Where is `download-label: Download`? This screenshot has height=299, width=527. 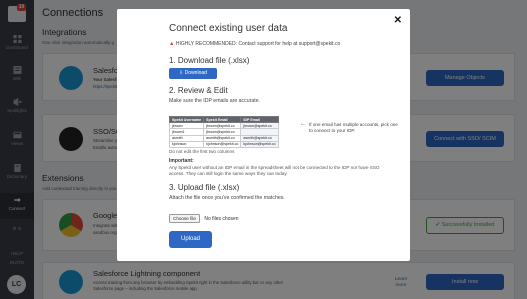
download-label: Download is located at coordinates (195, 73).